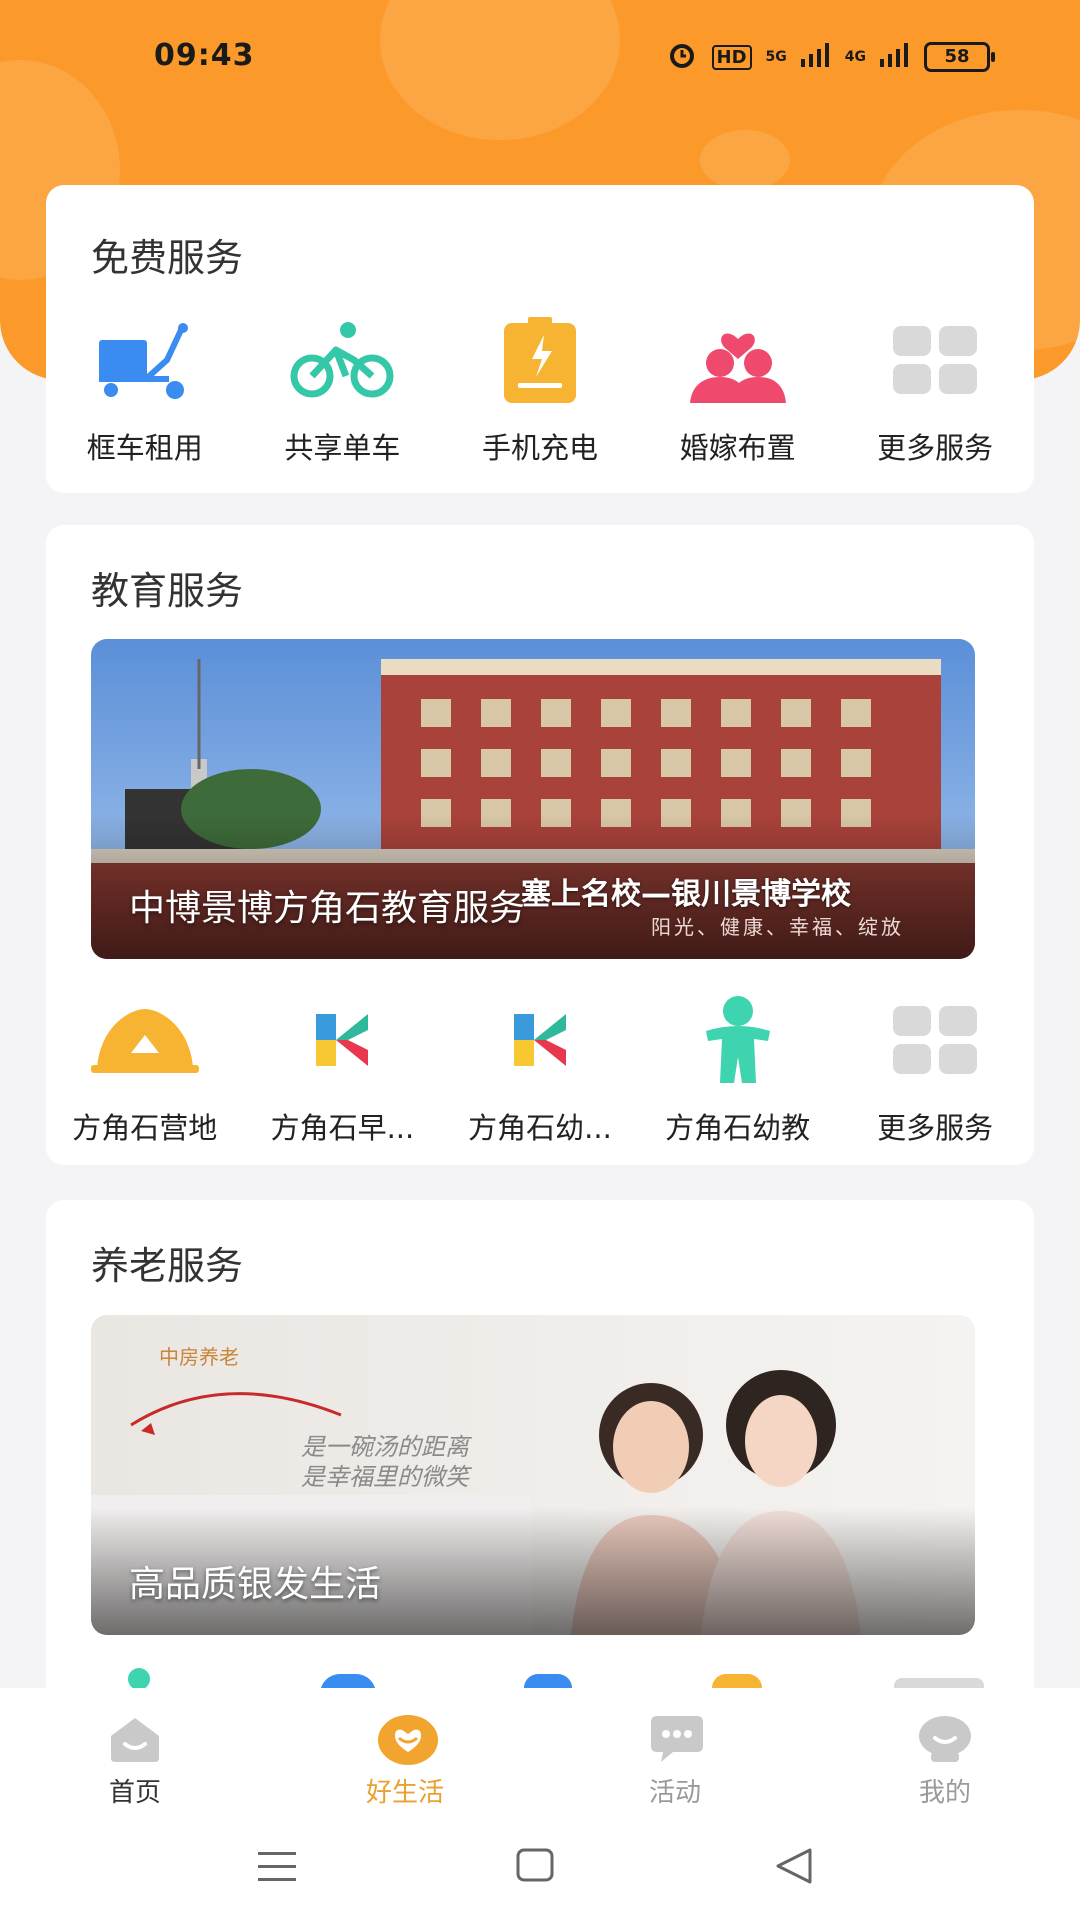 Image resolution: width=1080 pixels, height=1920 pixels. Describe the element at coordinates (737, 448) in the screenshot. I see `service-label: 婚嫁布置` at that location.